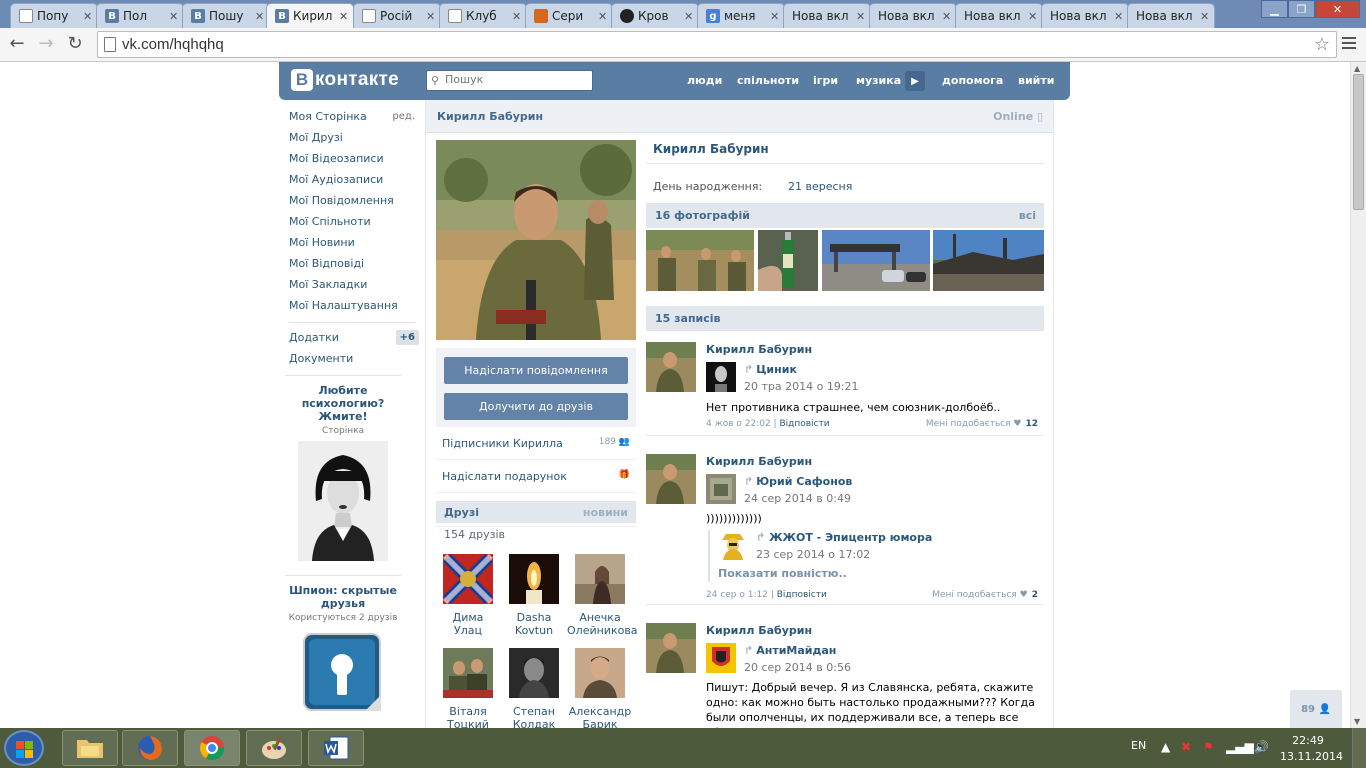  I want to click on action-center-icon: ⚑, so click(1208, 747).